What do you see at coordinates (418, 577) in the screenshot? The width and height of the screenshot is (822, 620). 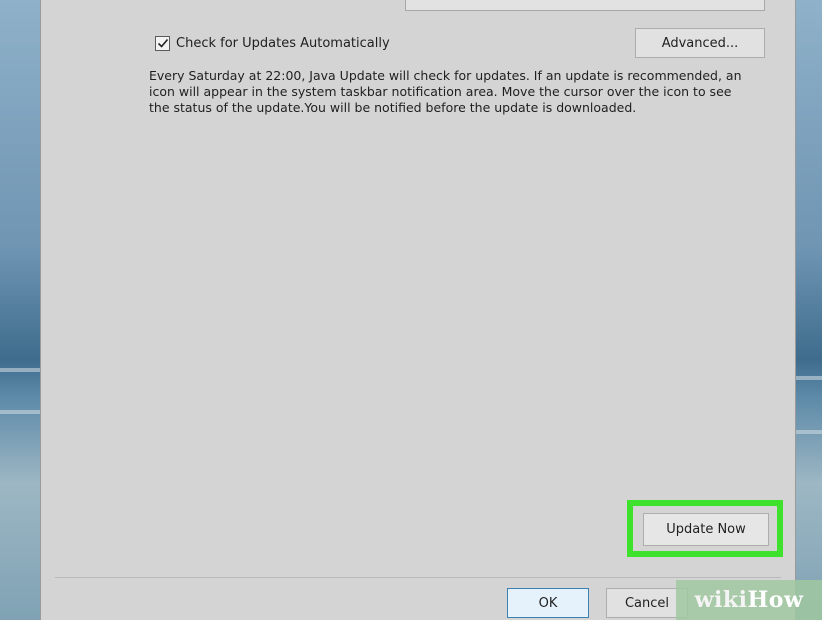 I see `footer-divider` at bounding box center [418, 577].